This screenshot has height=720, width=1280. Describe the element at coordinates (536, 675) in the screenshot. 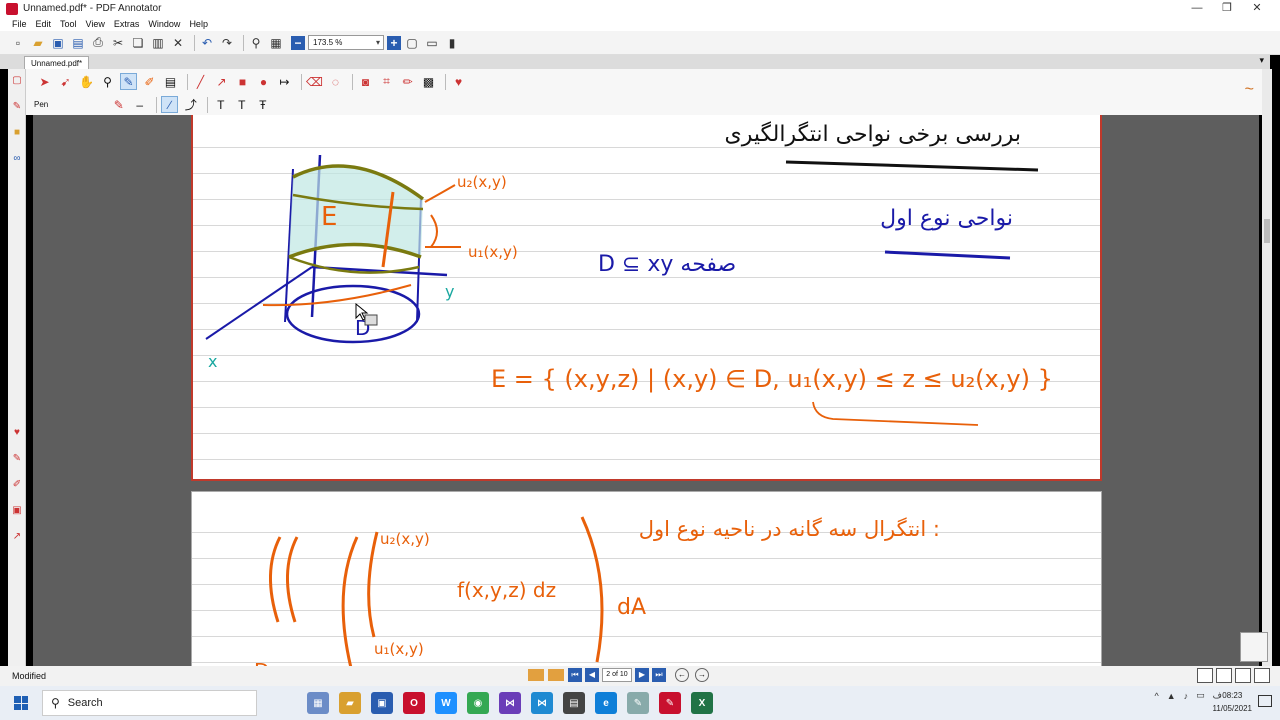

I see `open-folder-icon` at that location.